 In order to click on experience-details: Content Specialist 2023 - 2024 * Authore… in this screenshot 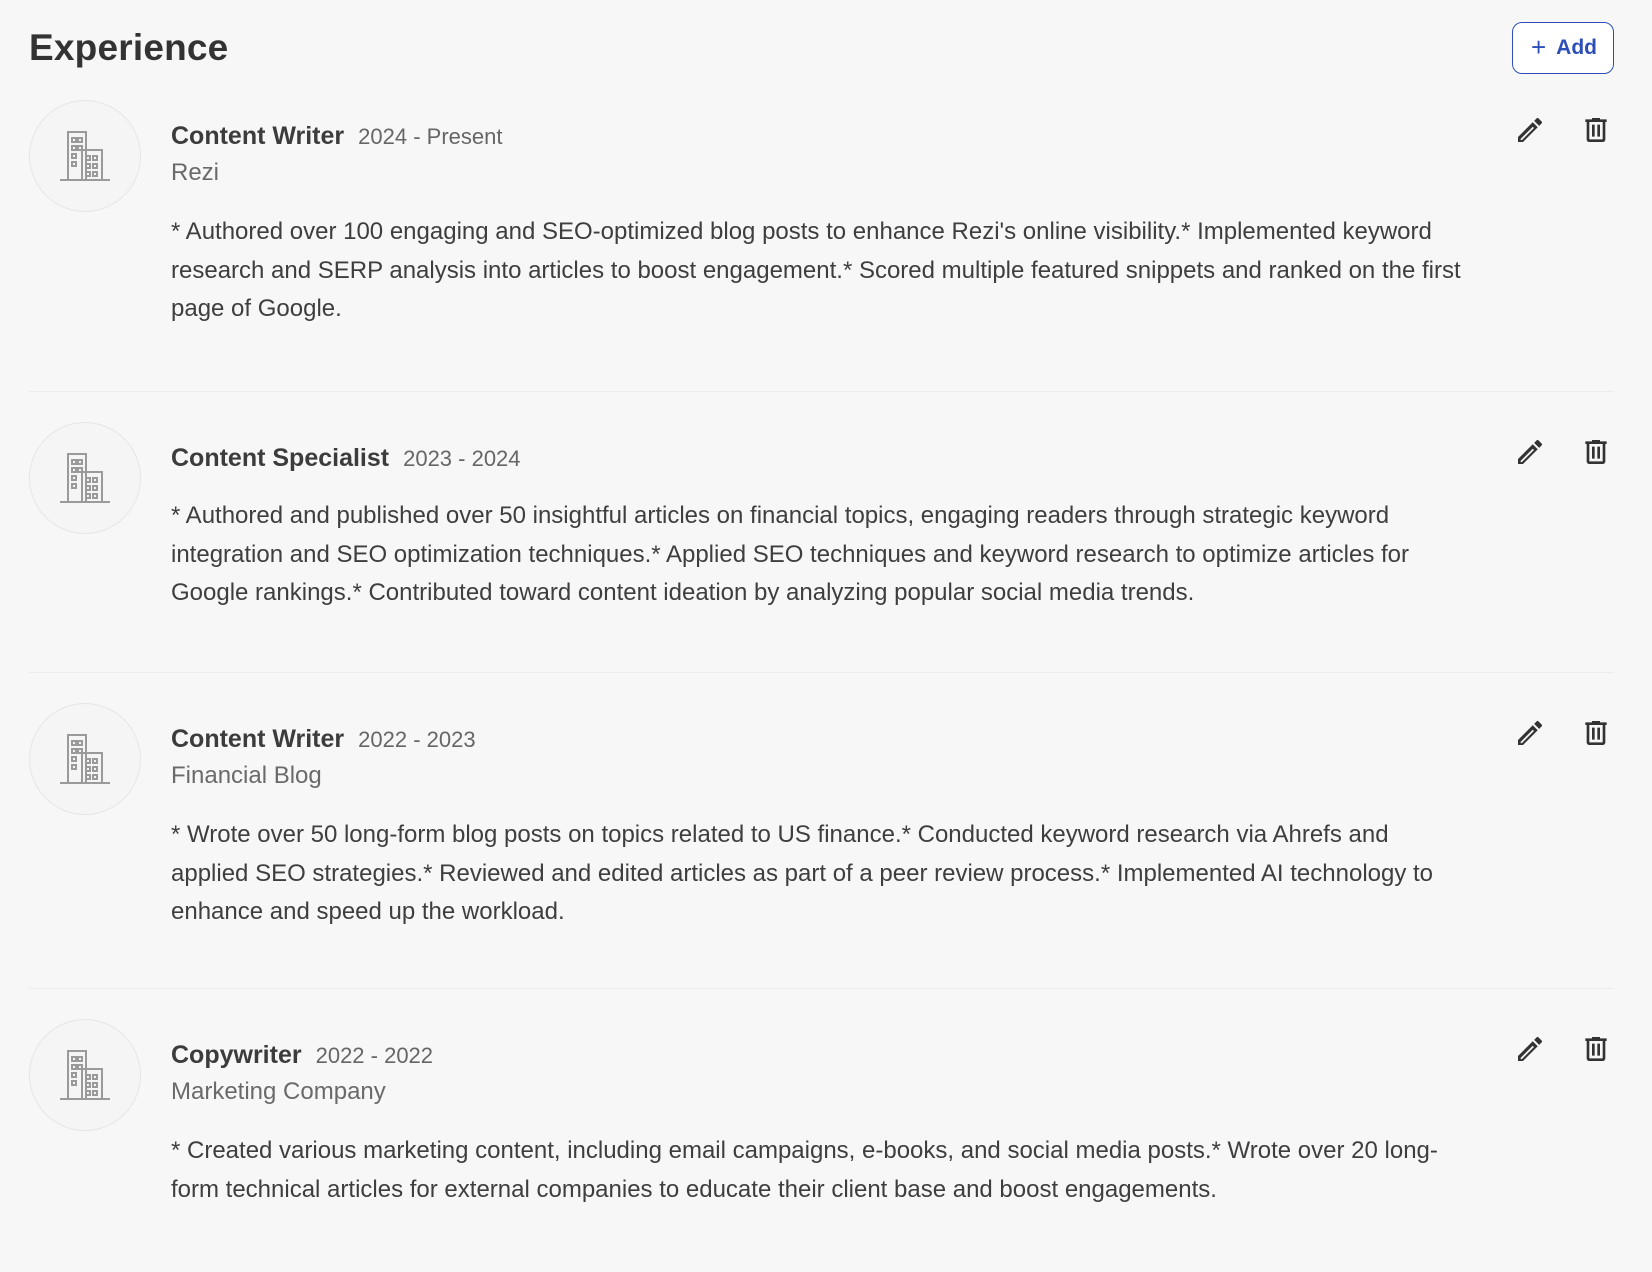, I will do `click(817, 528)`.